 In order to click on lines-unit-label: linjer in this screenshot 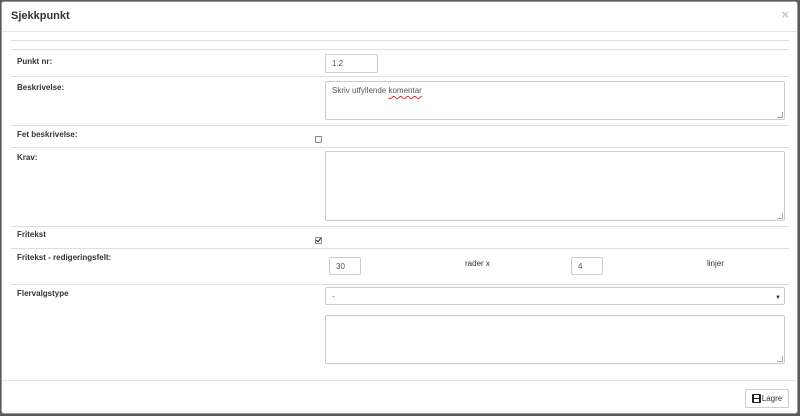, I will do `click(715, 263)`.